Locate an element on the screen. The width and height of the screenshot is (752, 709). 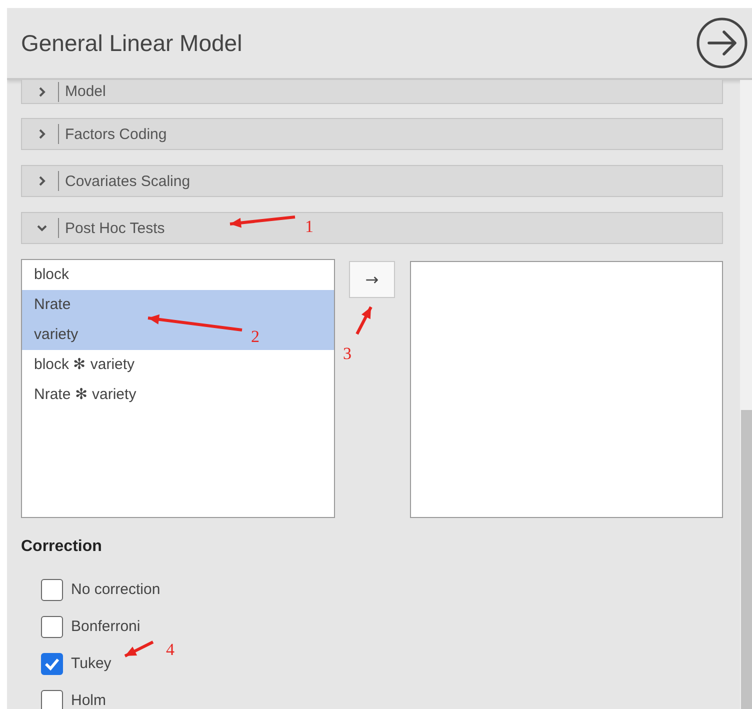
window-title: General Linear Model is located at coordinates (131, 43).